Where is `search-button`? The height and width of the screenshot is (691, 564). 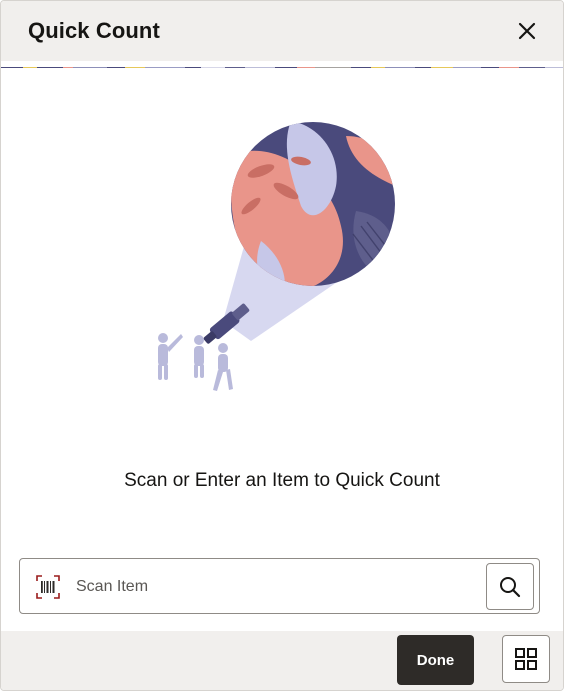
search-button is located at coordinates (510, 586).